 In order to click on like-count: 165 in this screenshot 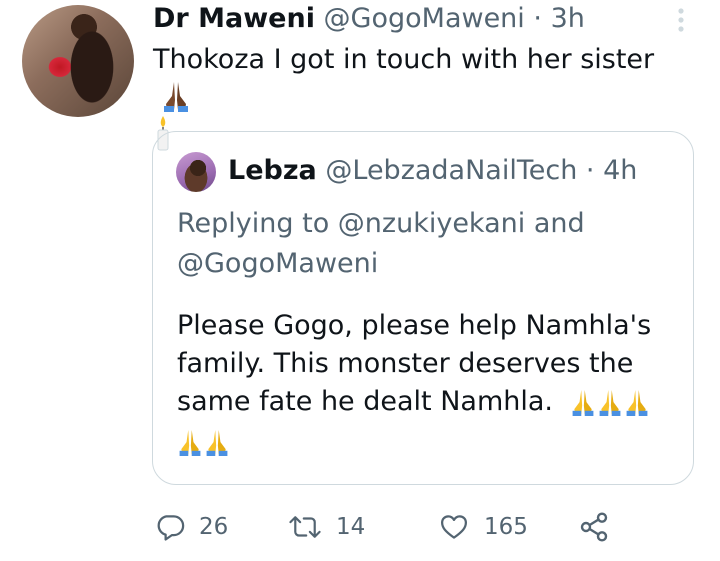, I will do `click(506, 527)`.